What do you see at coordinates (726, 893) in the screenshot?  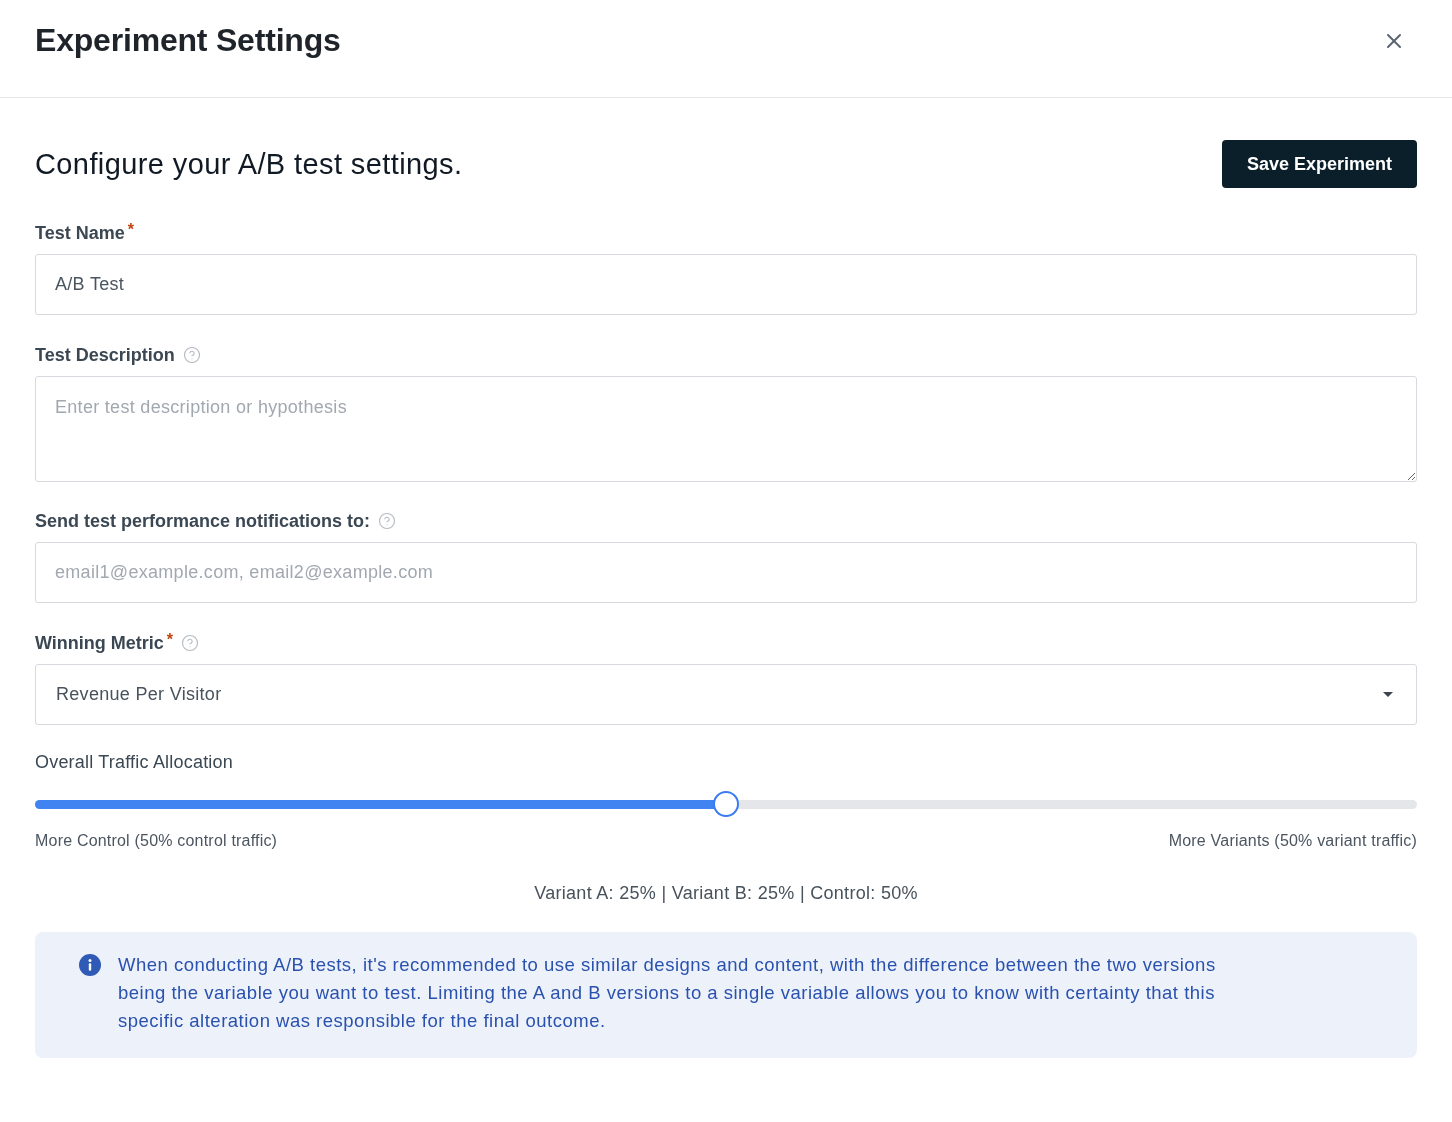 I see `allocation-summary: Variant A: 25% | Variant B: 25% | Control: 50%` at bounding box center [726, 893].